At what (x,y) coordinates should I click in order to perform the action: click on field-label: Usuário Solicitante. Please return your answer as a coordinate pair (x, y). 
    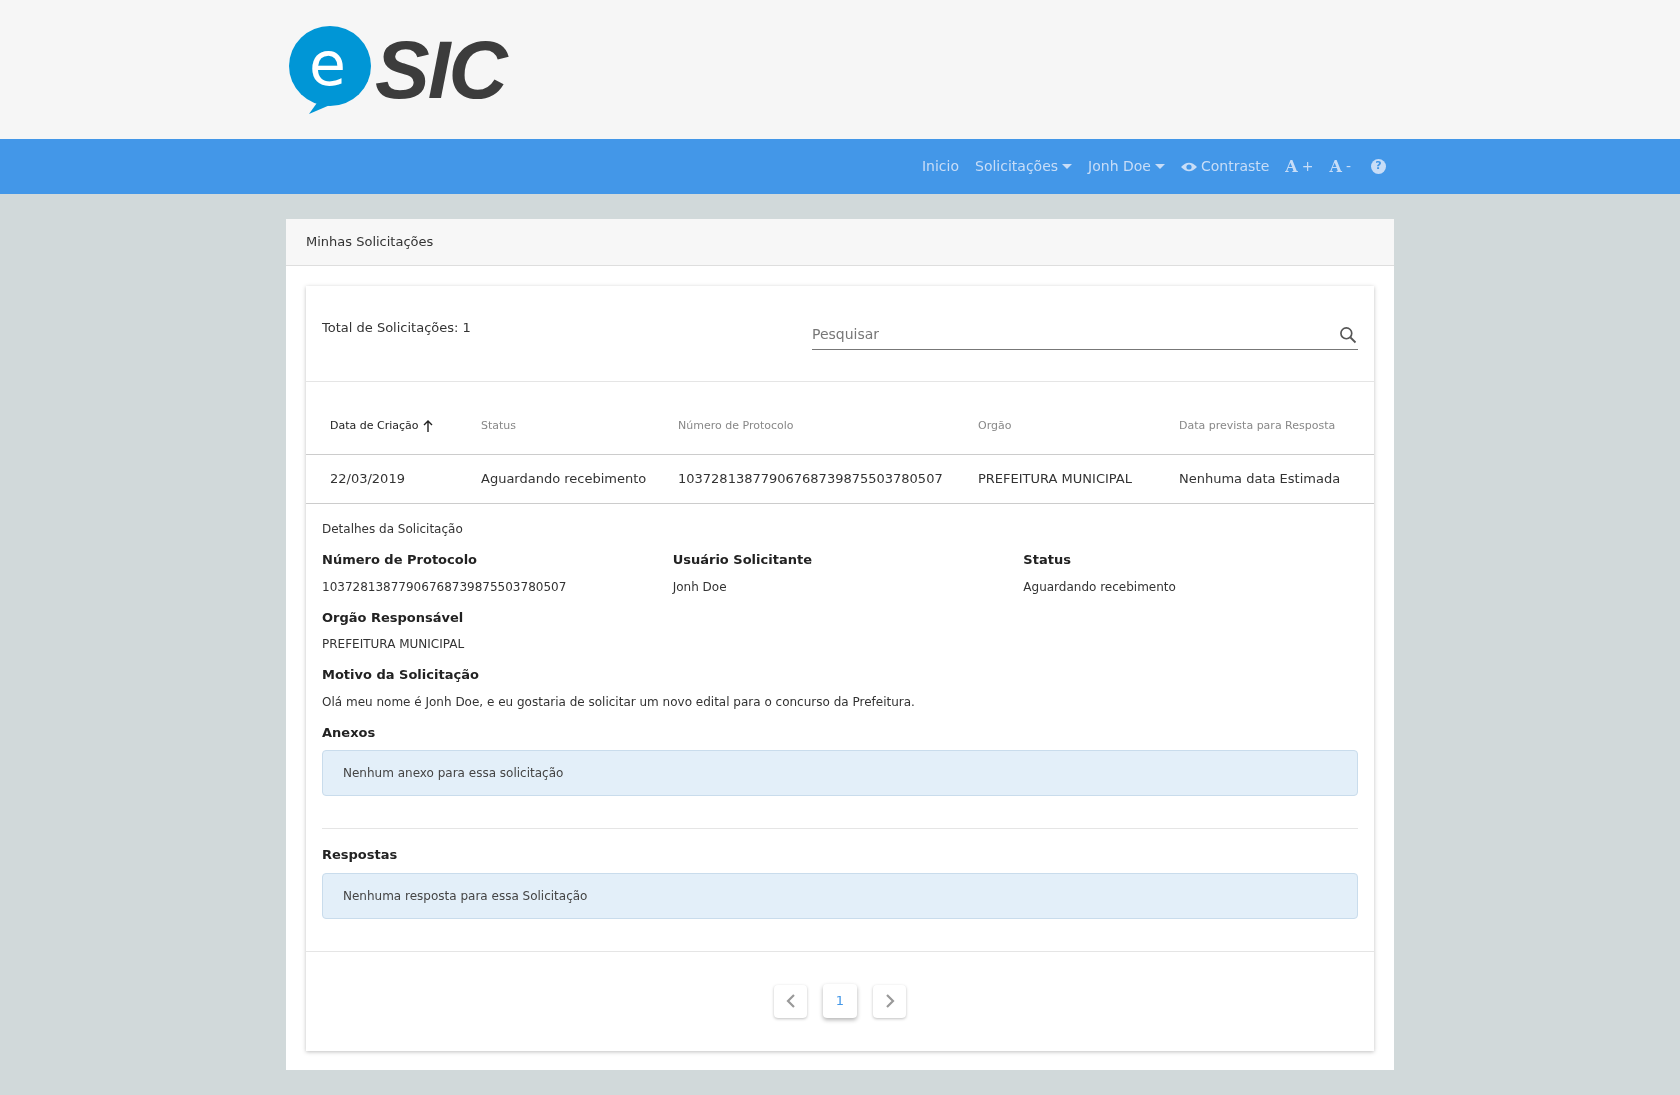
    Looking at the image, I should click on (742, 560).